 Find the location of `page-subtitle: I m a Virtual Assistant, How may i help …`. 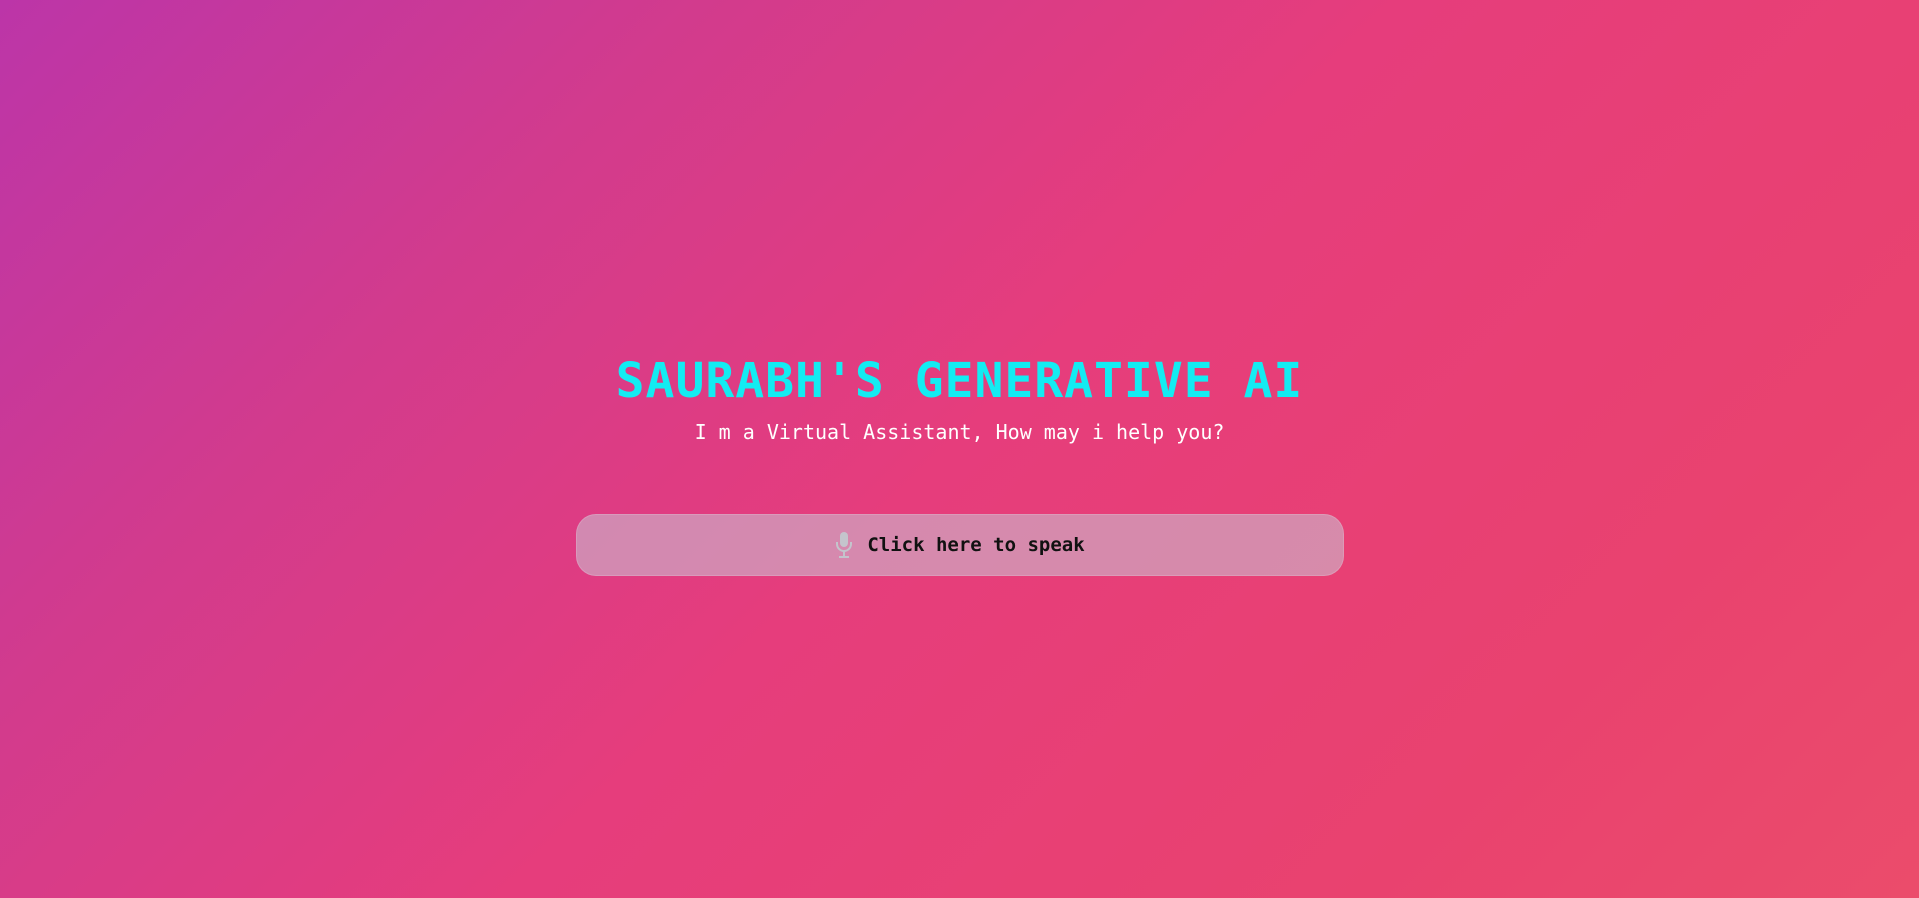

page-subtitle: I m a Virtual Assistant, How may i help … is located at coordinates (959, 432).